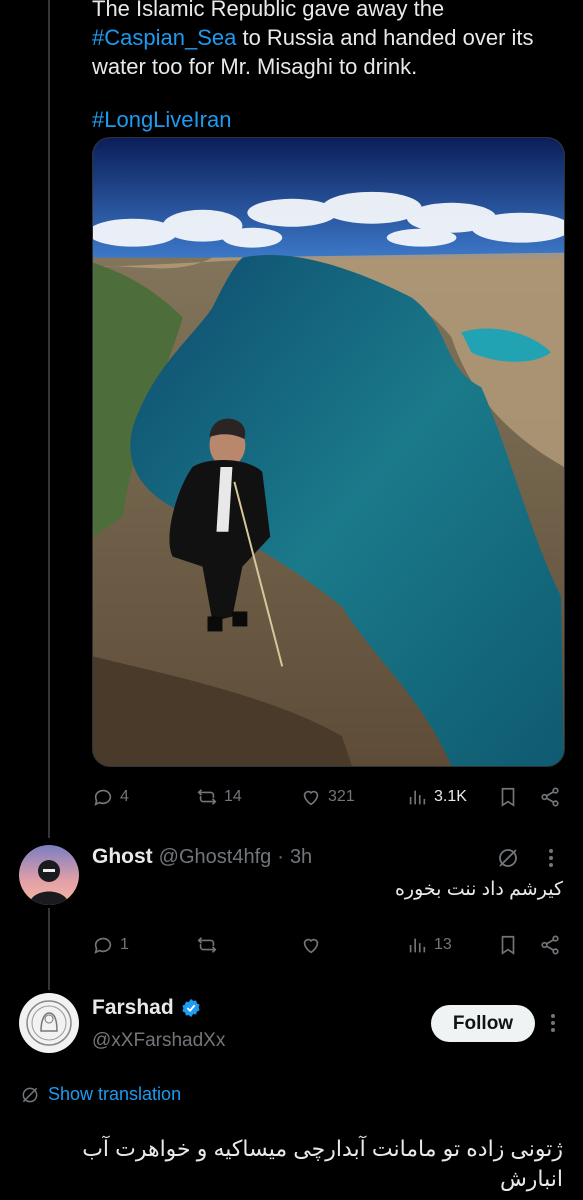 This screenshot has width=583, height=1200. I want to click on show-translation-label: Show translation, so click(115, 1094).